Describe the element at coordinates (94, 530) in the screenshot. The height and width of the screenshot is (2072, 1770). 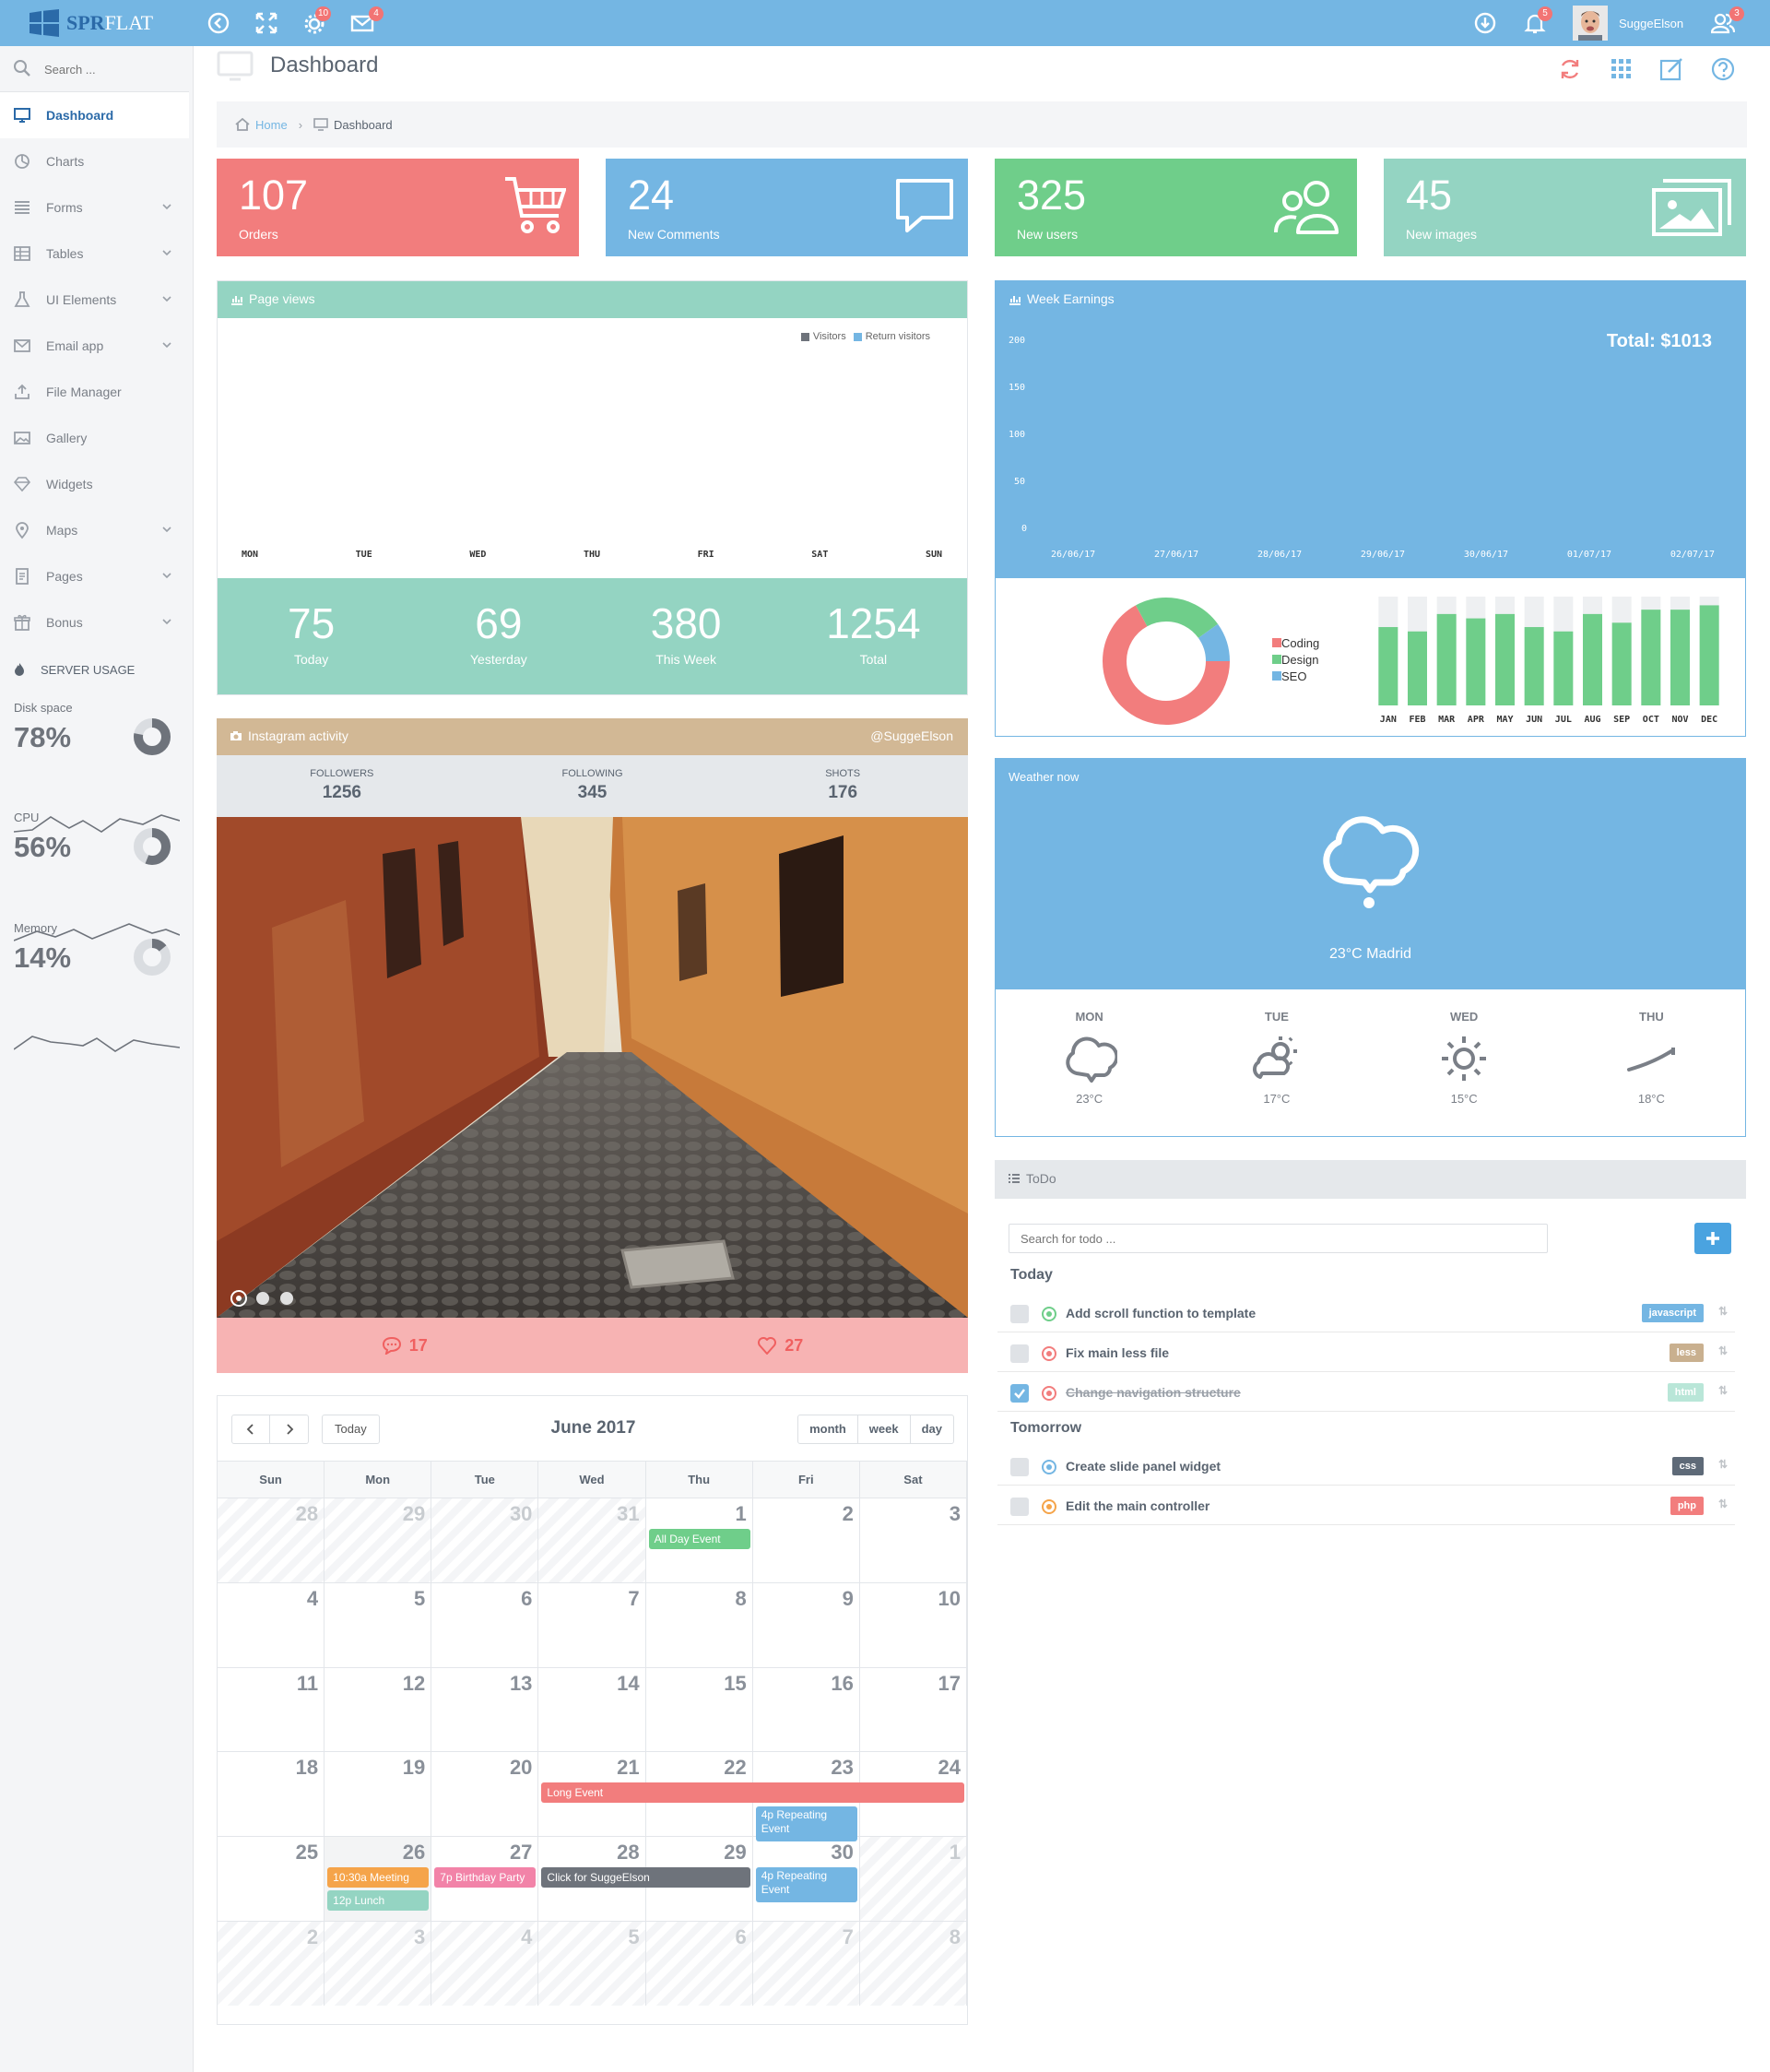
I see `sidebar-item-maps: Maps` at that location.